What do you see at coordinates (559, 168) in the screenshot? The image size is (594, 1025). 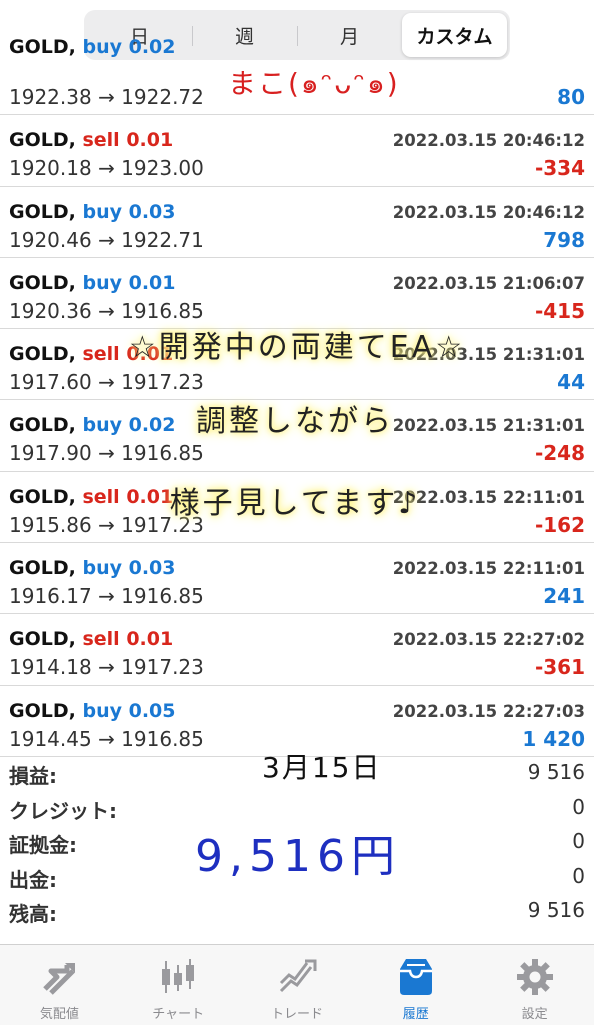 I see `trade-profit: -334` at bounding box center [559, 168].